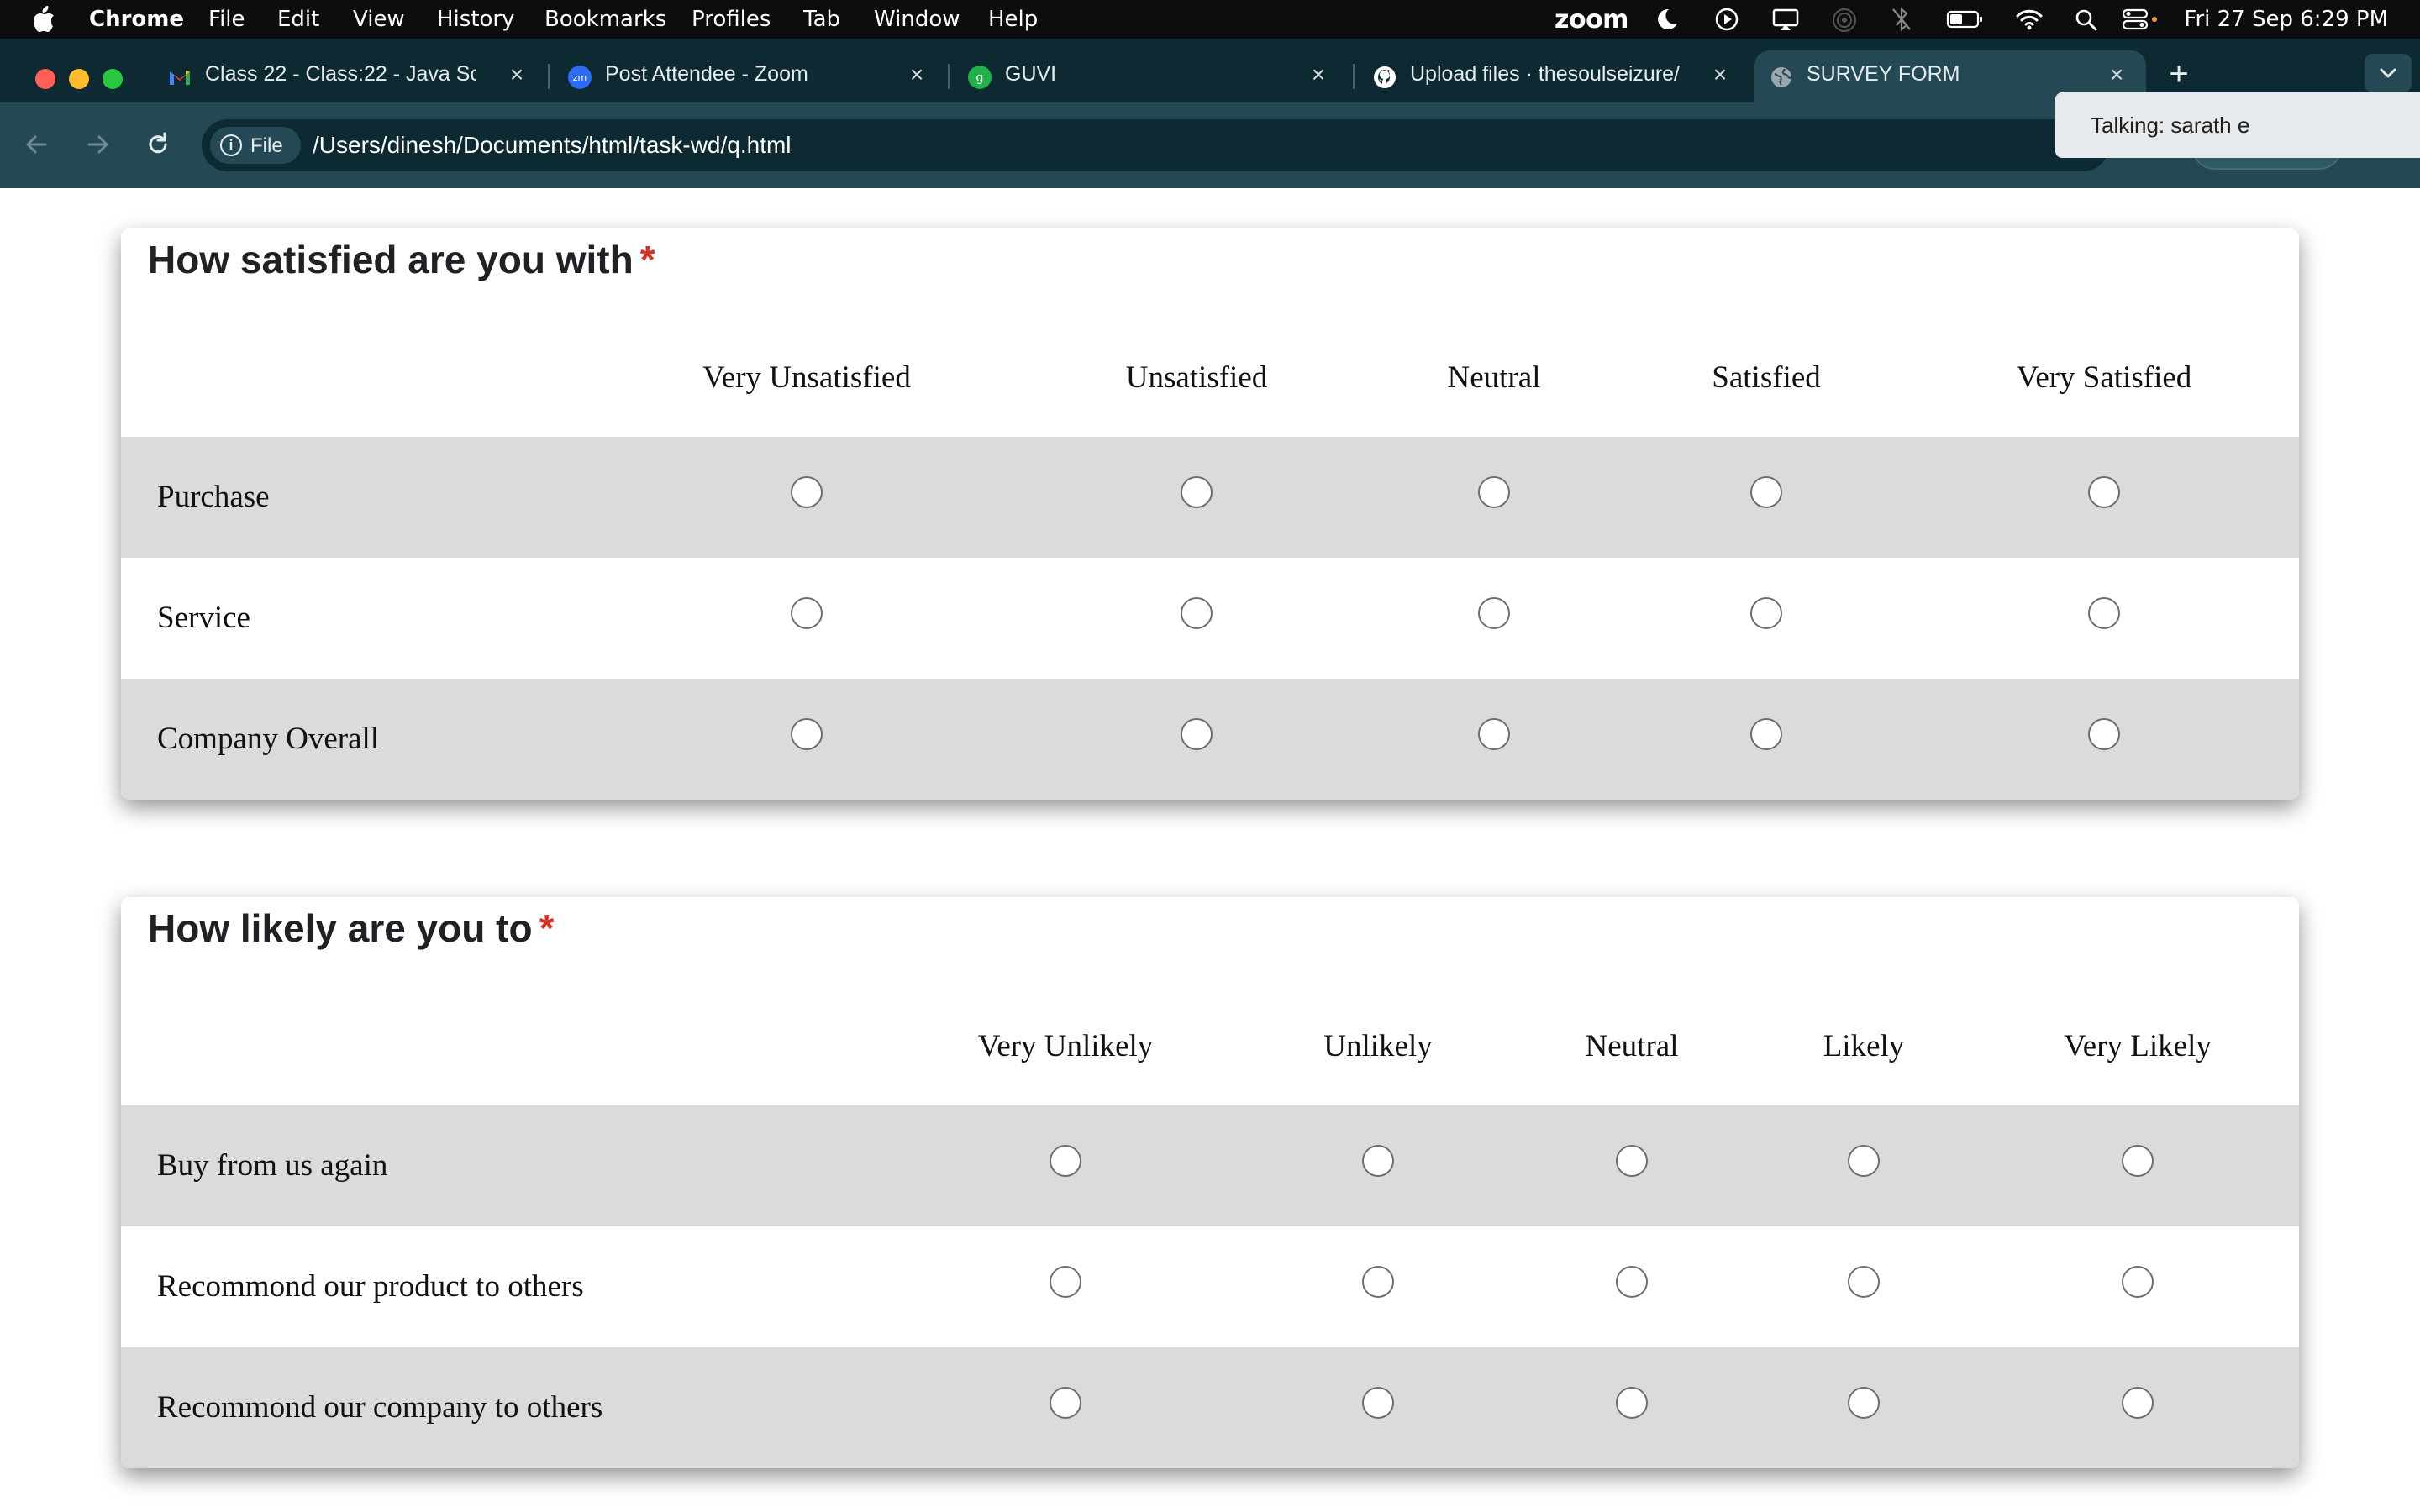 This screenshot has height=1512, width=2420. Describe the element at coordinates (1864, 1046) in the screenshot. I see `column-header-likely: Likely` at that location.